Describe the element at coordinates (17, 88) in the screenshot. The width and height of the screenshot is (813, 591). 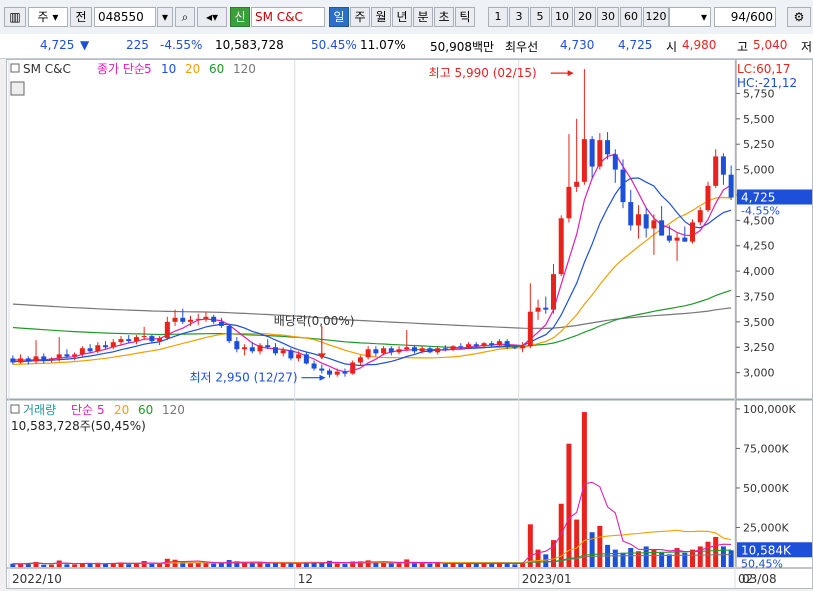
I see `grid-toggle-icon` at that location.